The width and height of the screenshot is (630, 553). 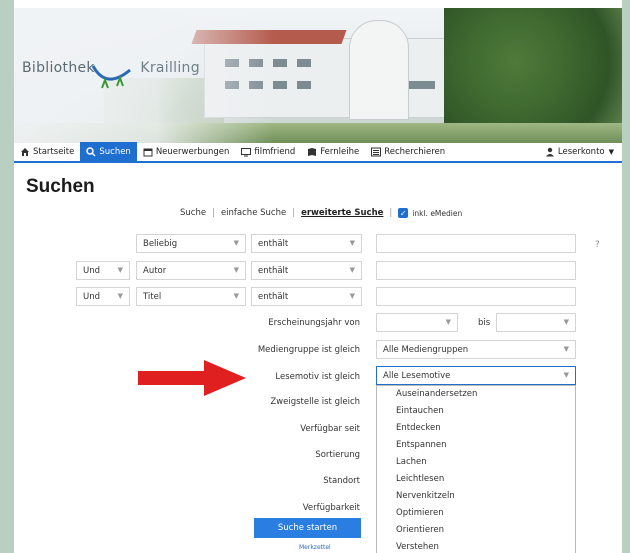 What do you see at coordinates (341, 481) in the screenshot?
I see `label-standort: Standort` at bounding box center [341, 481].